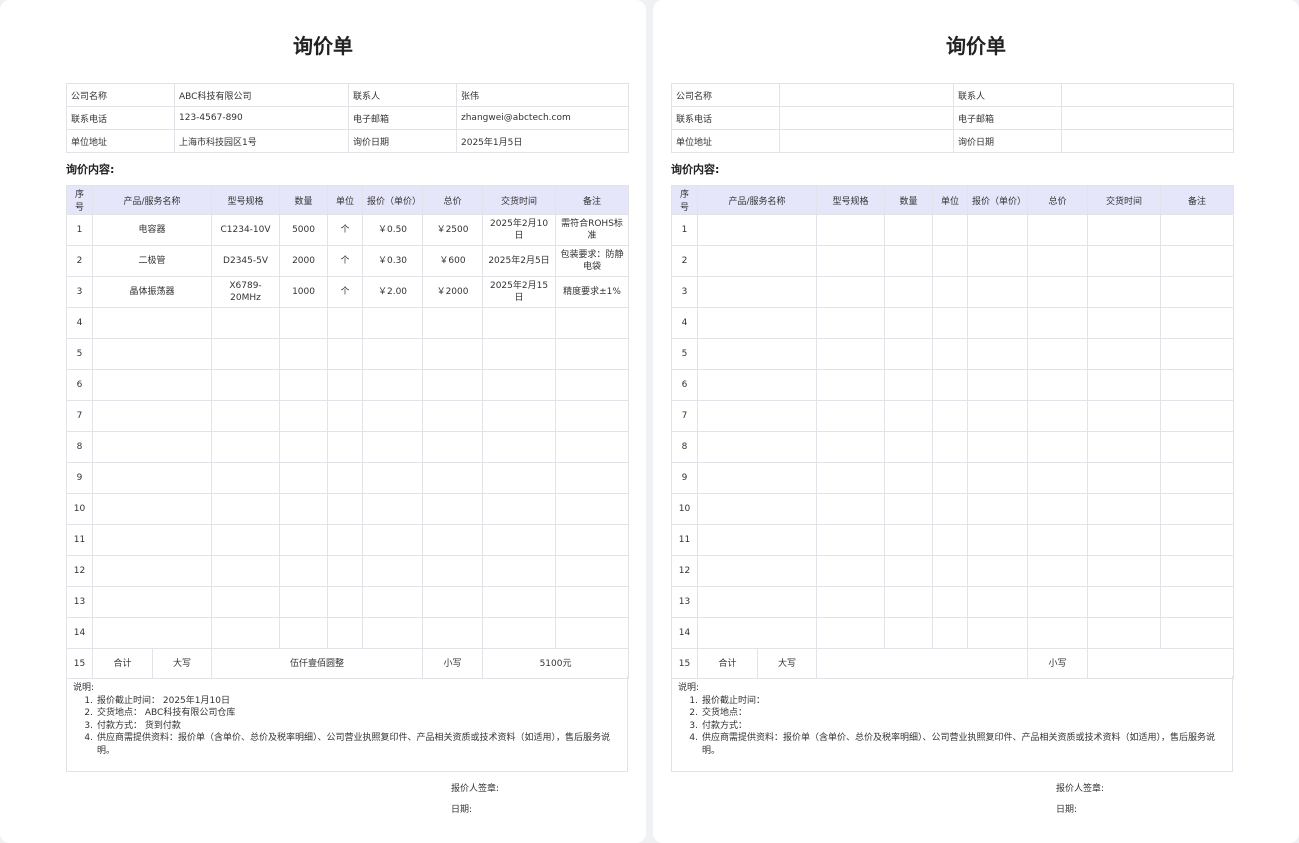  What do you see at coordinates (453, 230) in the screenshot?
I see `cell-total: ￥2500` at bounding box center [453, 230].